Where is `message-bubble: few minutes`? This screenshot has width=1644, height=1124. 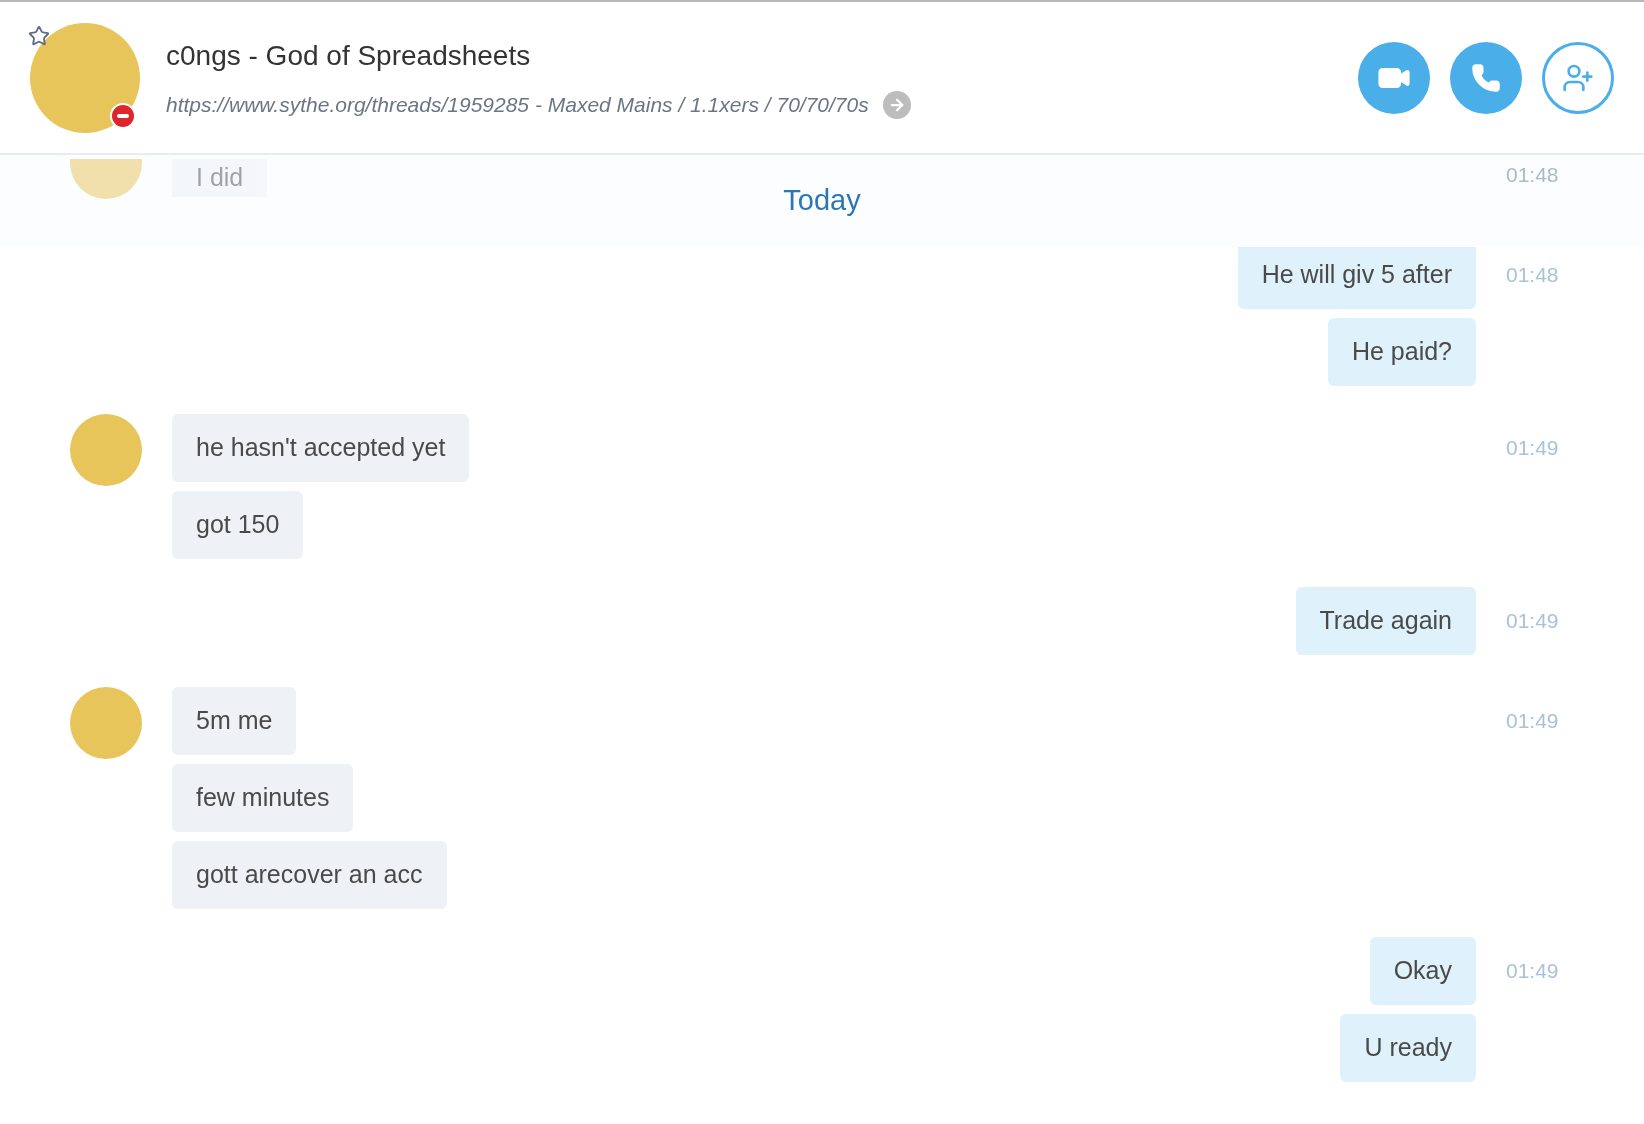 message-bubble: few minutes is located at coordinates (263, 798).